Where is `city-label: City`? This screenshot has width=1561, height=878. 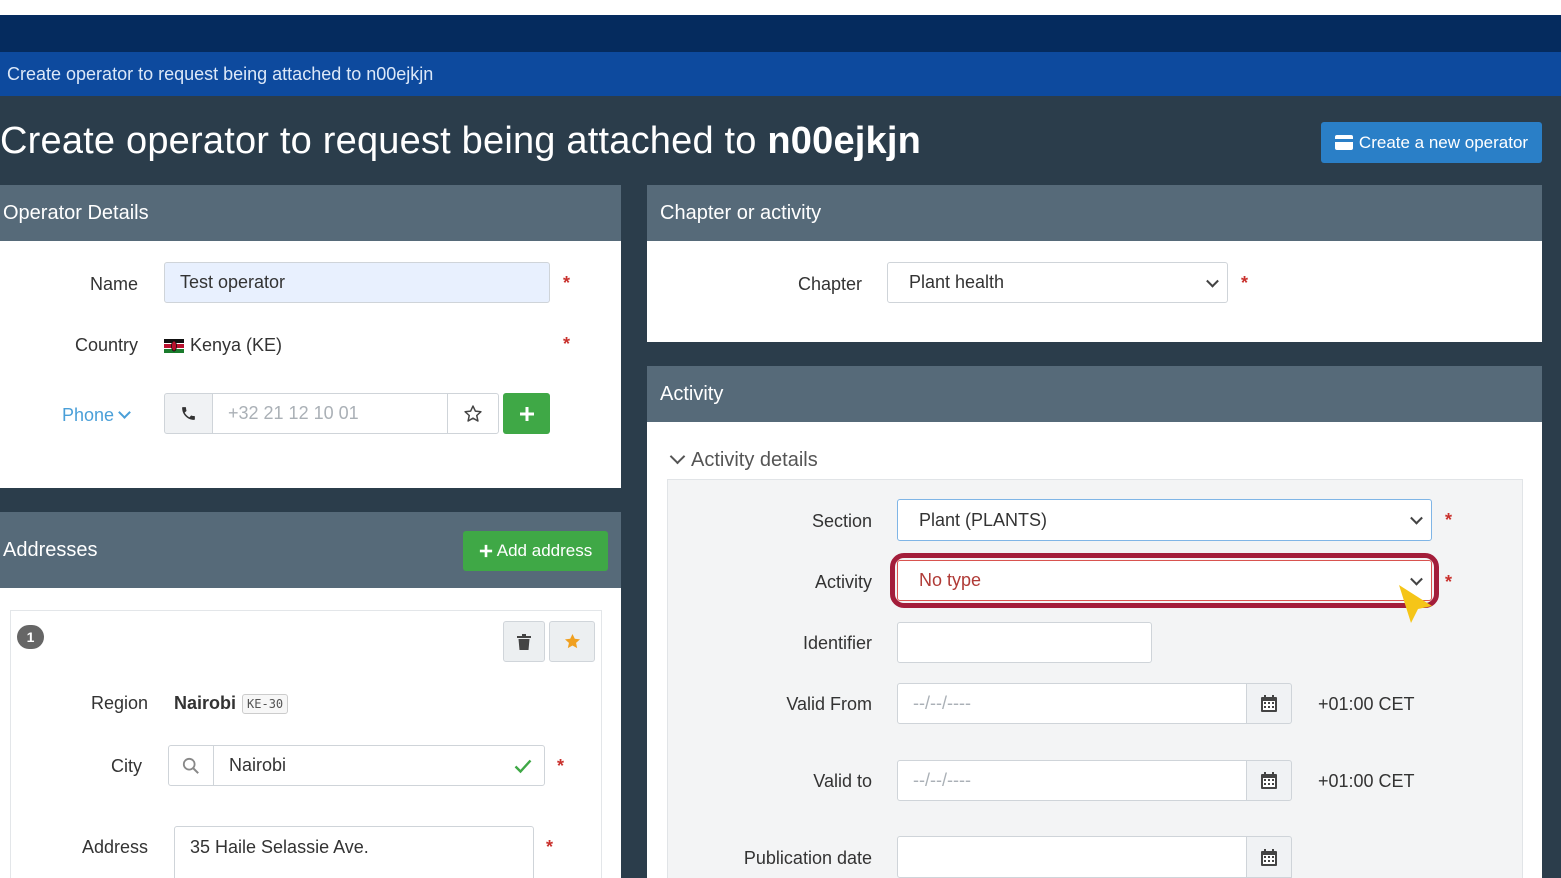 city-label: City is located at coordinates (126, 766).